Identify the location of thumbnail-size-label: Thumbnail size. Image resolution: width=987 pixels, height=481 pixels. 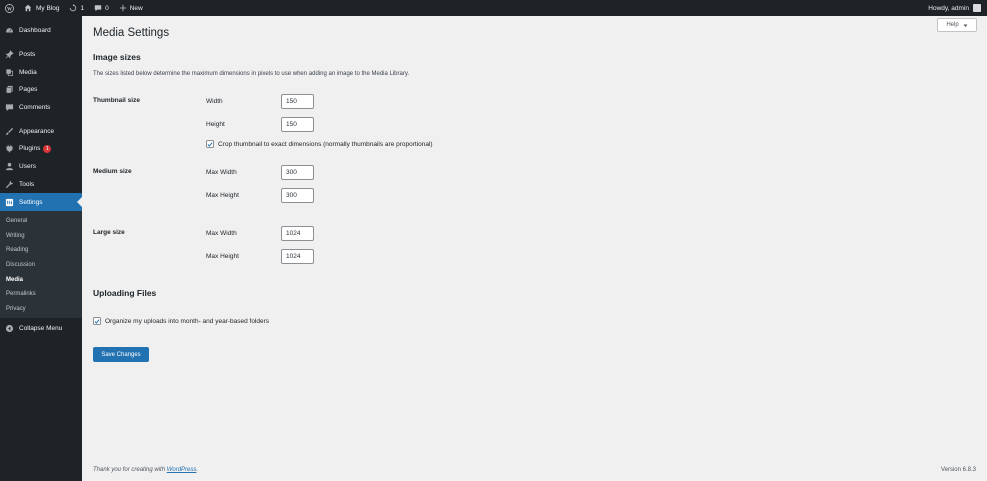
(116, 100).